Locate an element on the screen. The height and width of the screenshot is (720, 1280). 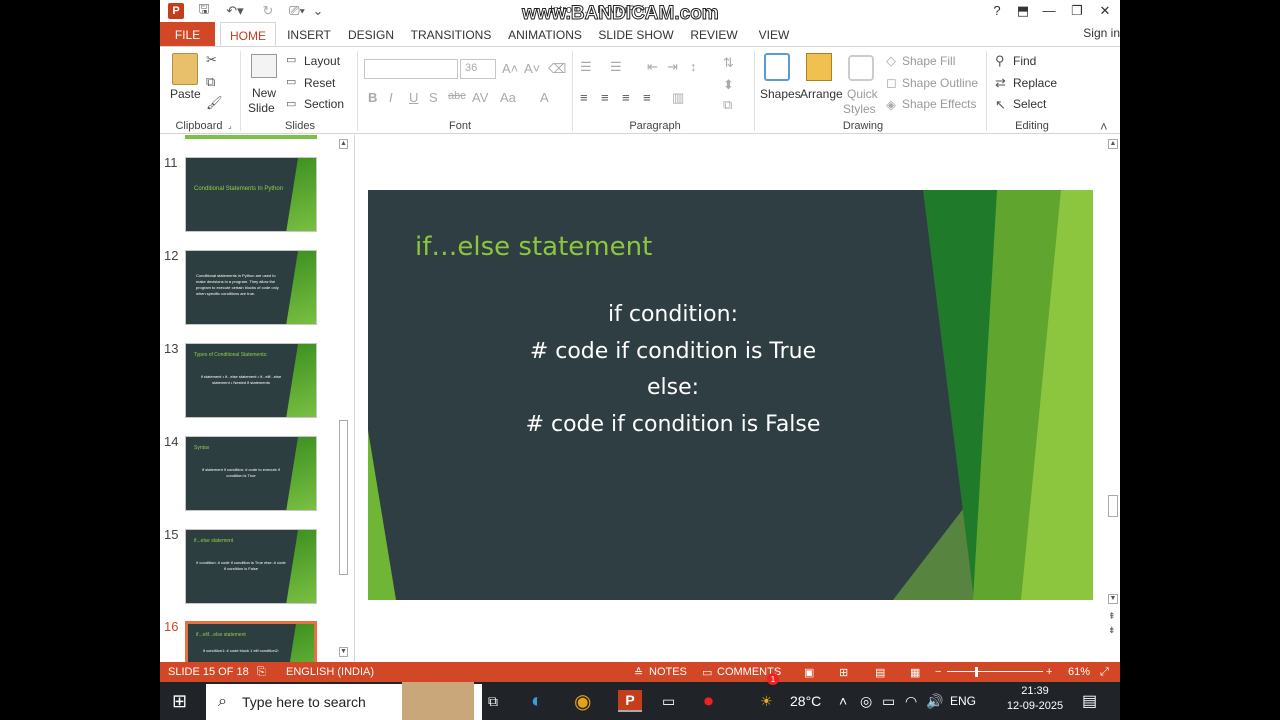
clipboard-launcher-icon: ⌟ is located at coordinates (230, 125).